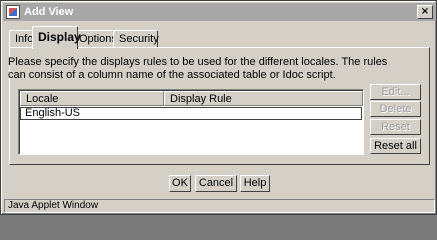 This screenshot has height=240, width=437. I want to click on cell-locale: English-US, so click(53, 113).